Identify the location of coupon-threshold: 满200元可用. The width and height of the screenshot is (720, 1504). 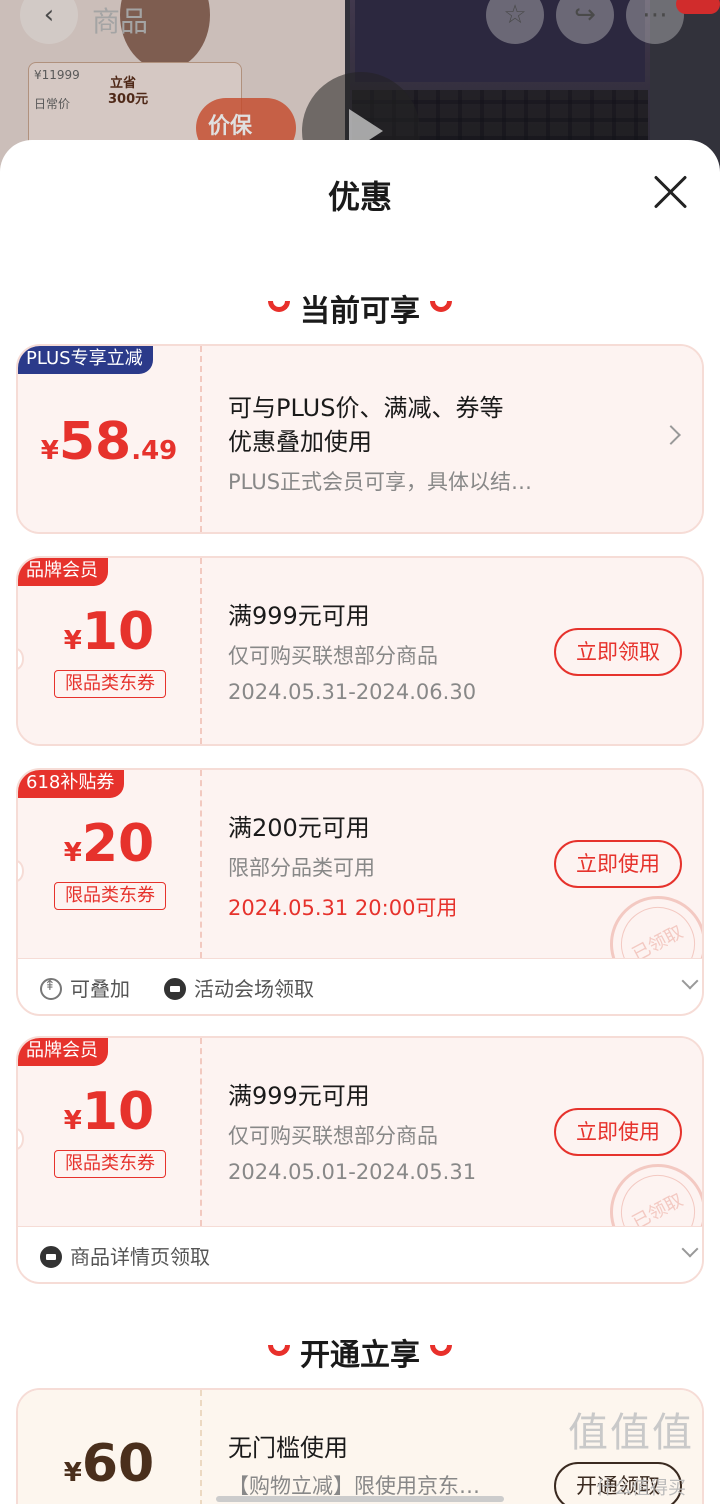
(299, 828).